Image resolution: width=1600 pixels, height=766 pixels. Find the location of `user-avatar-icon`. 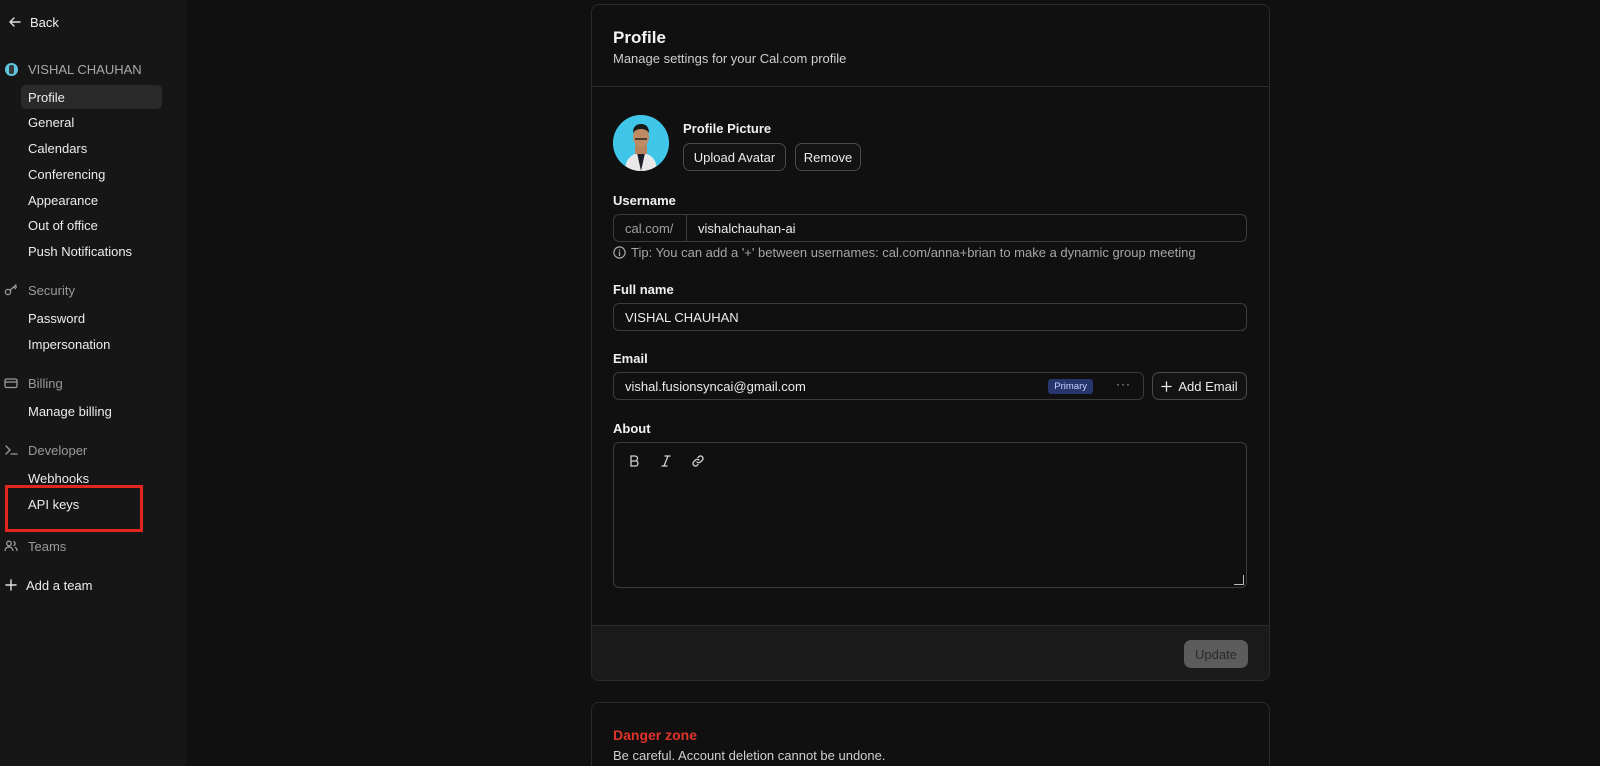

user-avatar-icon is located at coordinates (11, 69).